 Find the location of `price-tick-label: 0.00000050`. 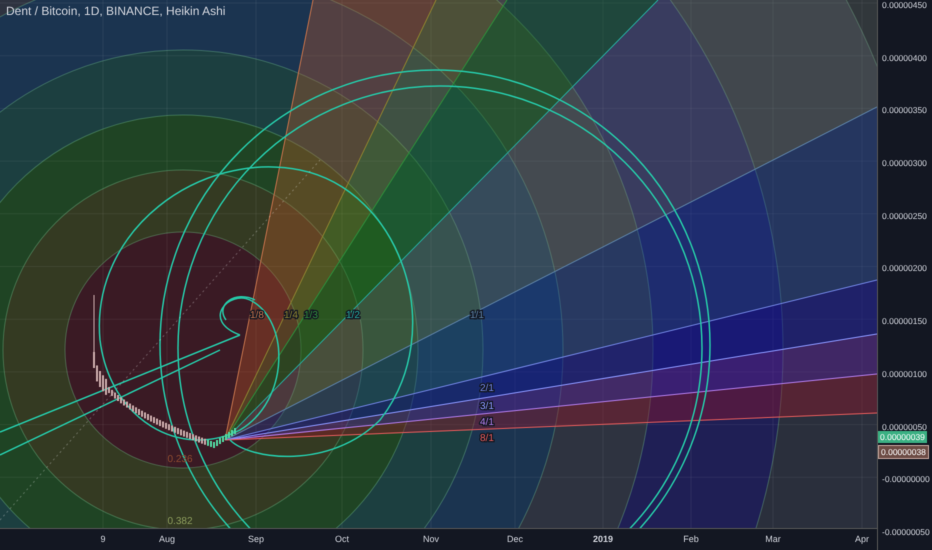

price-tick-label: 0.00000050 is located at coordinates (904, 427).